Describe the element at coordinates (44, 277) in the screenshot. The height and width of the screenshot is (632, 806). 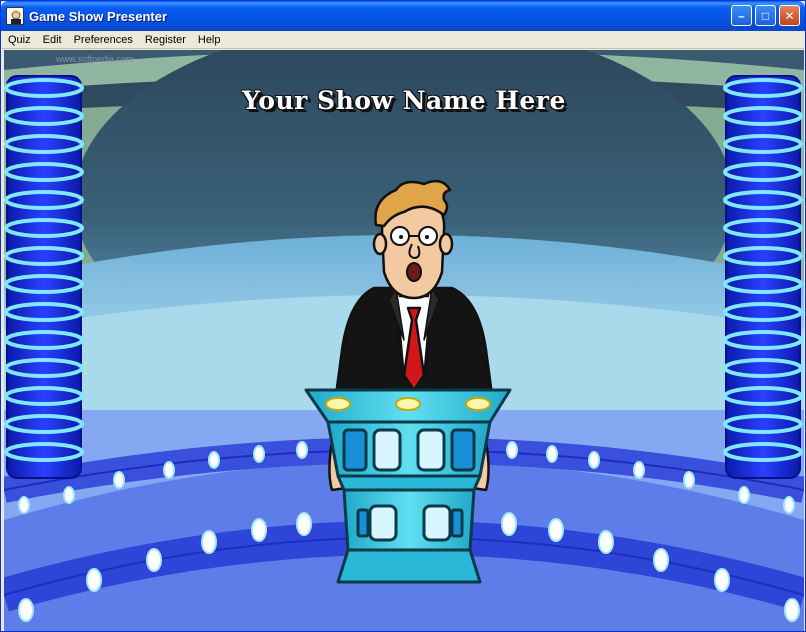
I see `left-pillar` at that location.